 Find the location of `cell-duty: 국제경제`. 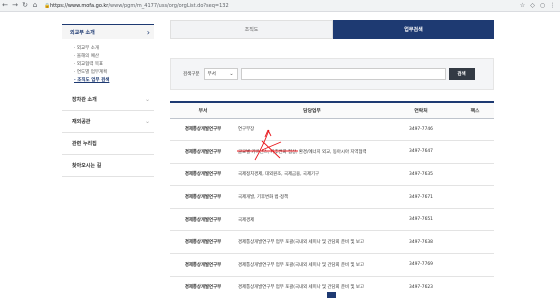

cell-duty: 국제경제 is located at coordinates (311, 220).